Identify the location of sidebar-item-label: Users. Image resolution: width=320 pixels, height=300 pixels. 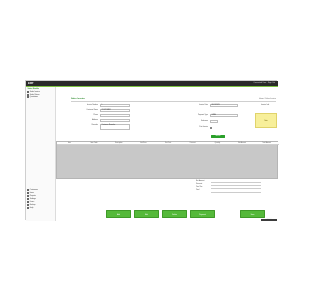
(32, 201).